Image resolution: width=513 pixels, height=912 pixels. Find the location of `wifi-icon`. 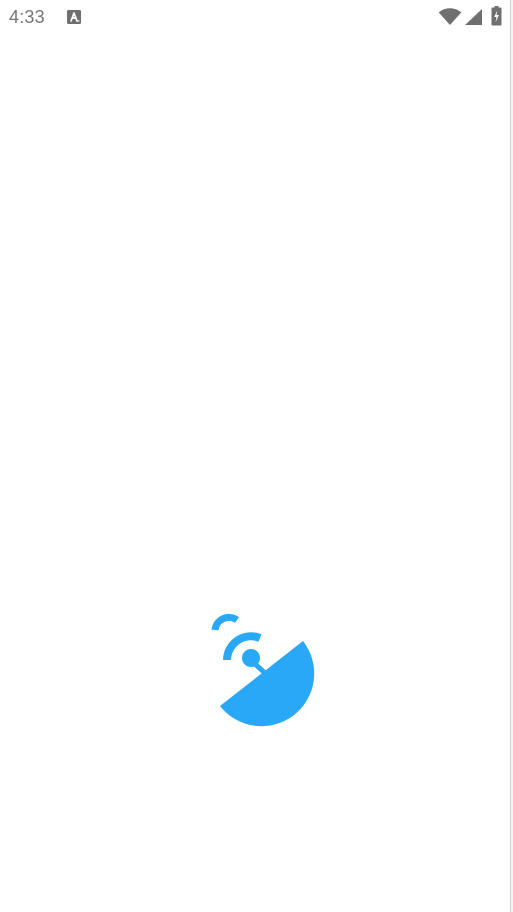

wifi-icon is located at coordinates (450, 16).